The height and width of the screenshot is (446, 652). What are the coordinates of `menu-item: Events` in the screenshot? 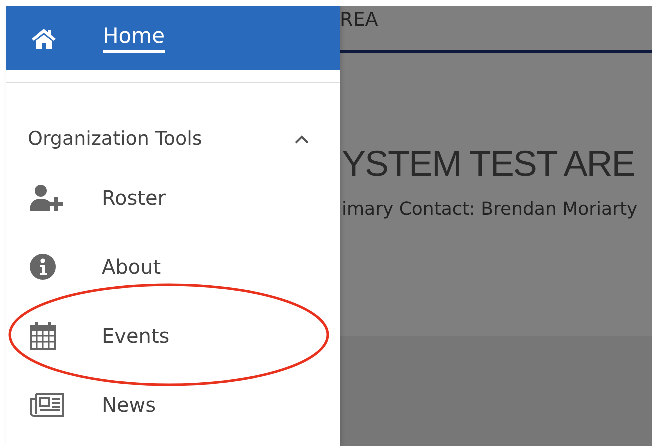 It's located at (136, 336).